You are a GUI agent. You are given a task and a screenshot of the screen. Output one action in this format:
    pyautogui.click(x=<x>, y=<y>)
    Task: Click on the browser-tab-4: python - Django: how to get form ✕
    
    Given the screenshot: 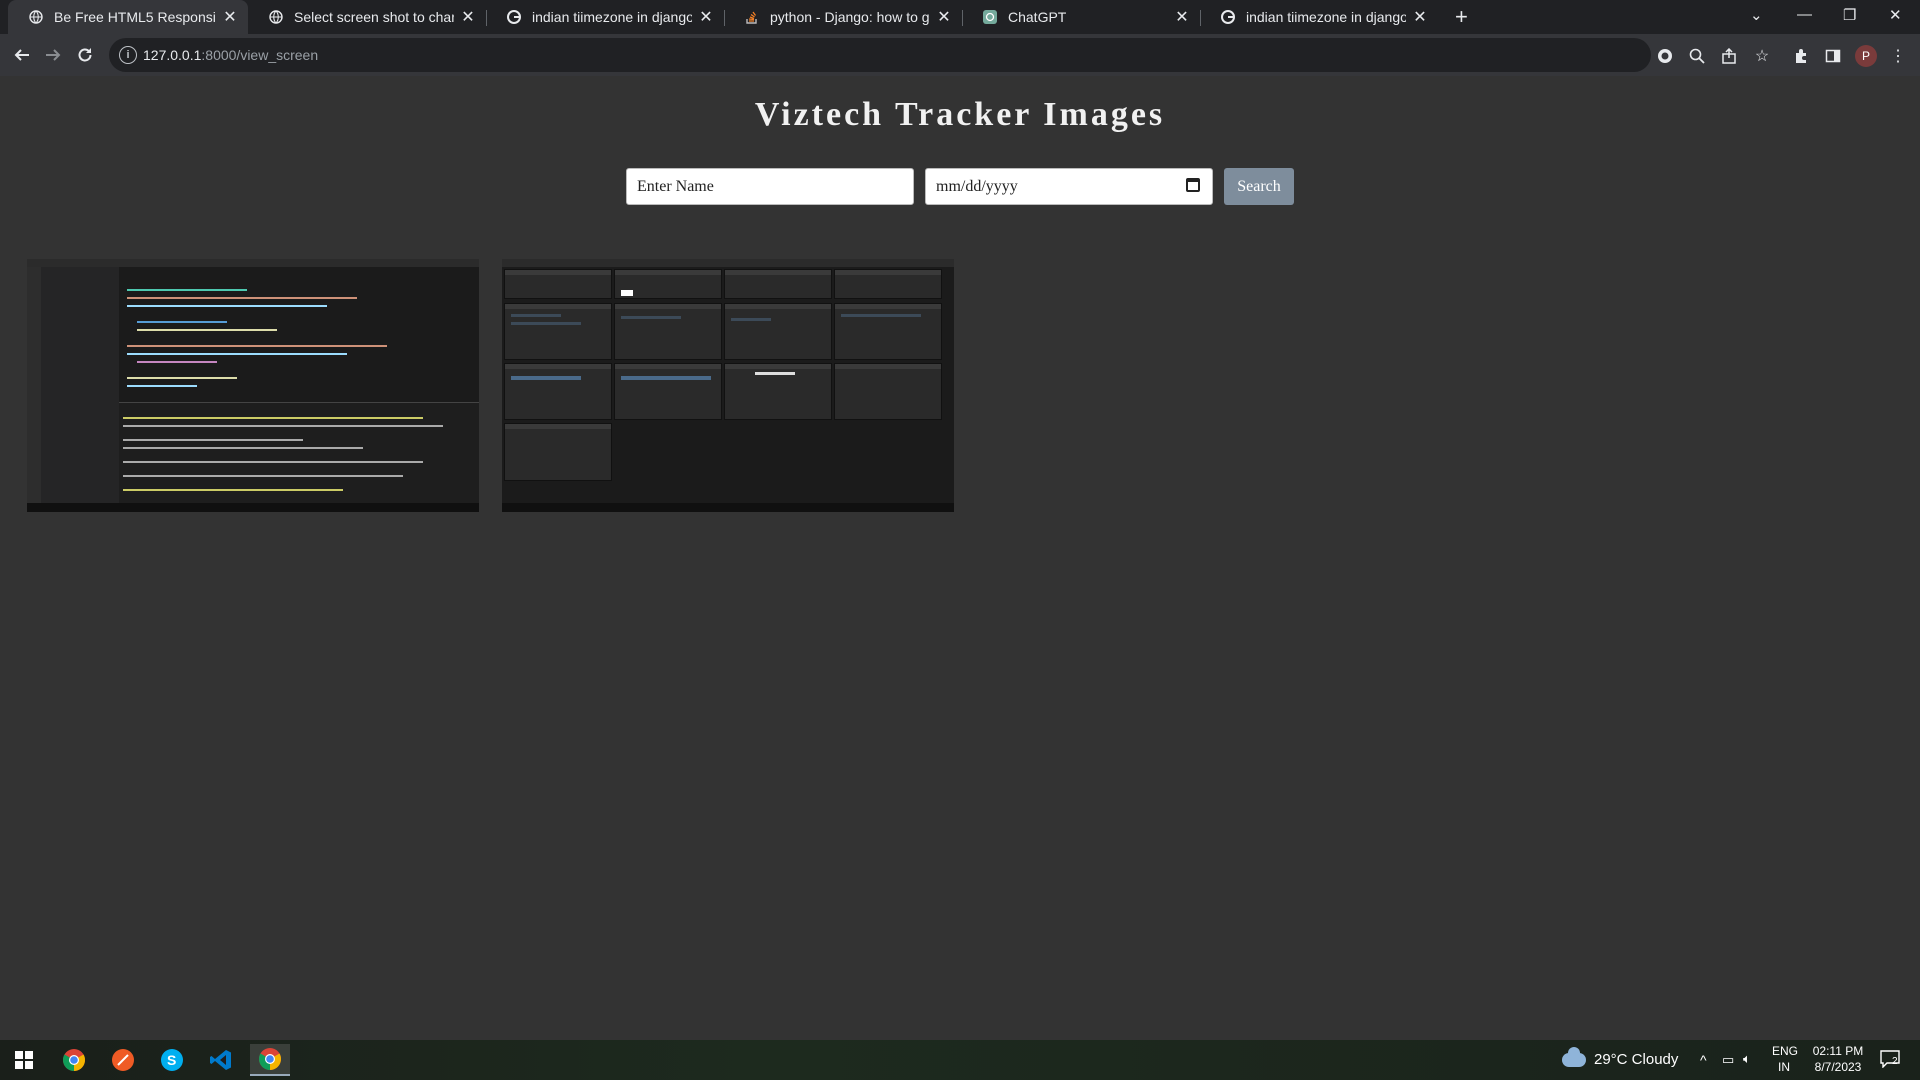 What is the action you would take?
    pyautogui.click(x=843, y=17)
    